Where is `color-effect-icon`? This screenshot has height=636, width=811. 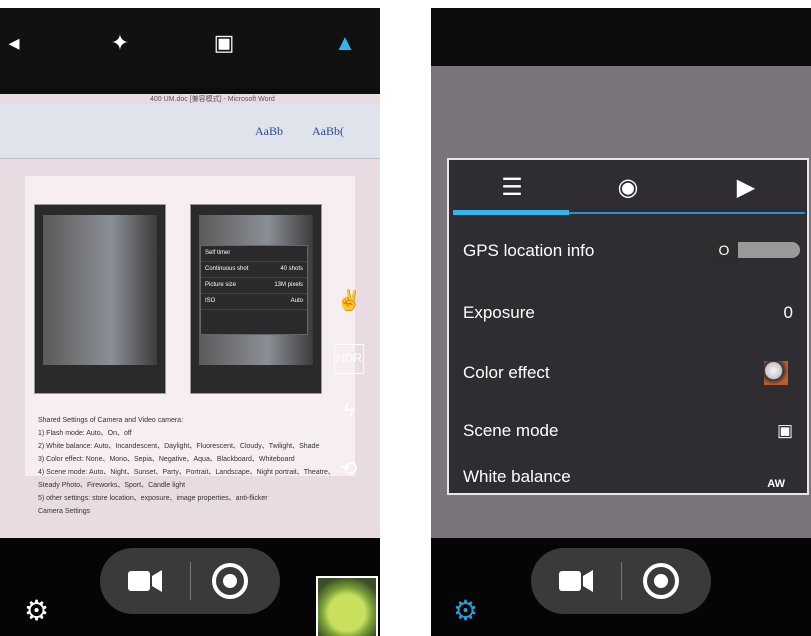 color-effect-icon is located at coordinates (776, 373).